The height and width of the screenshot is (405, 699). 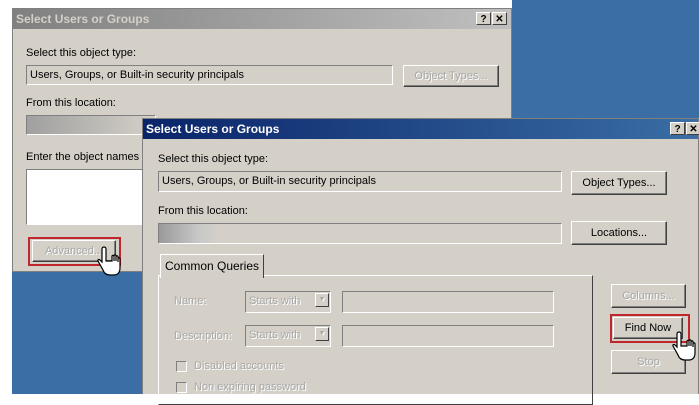 I want to click on front-dialog-title: Select Users or Groups, so click(x=213, y=129).